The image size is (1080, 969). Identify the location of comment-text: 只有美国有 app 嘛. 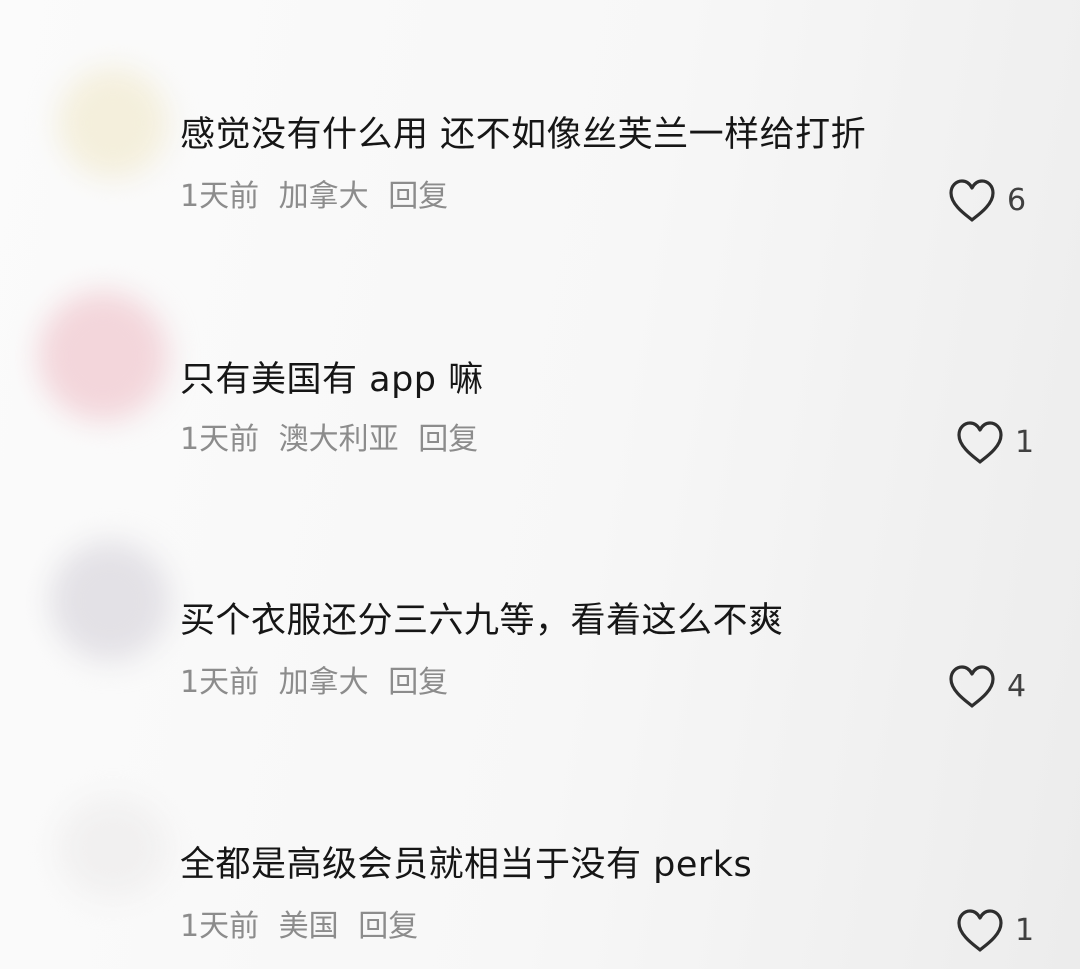
(332, 380).